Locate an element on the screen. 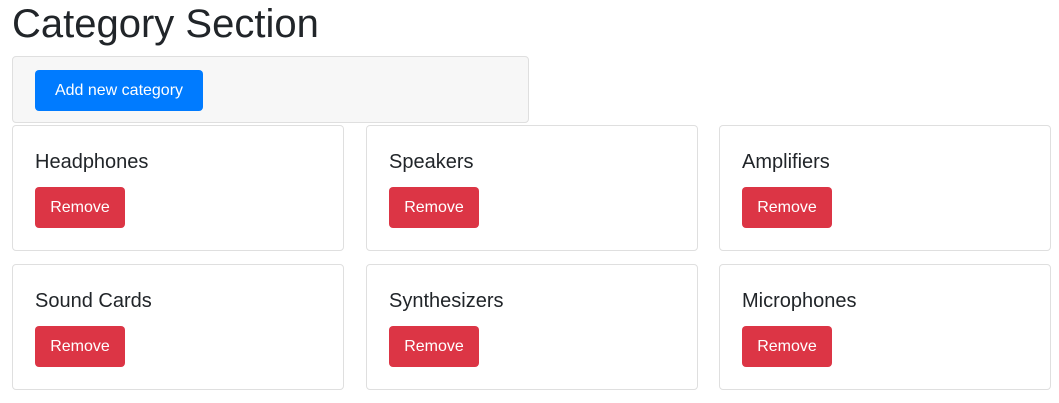 The height and width of the screenshot is (403, 1059). category-card-amplifiers: Amplifiers Remove is located at coordinates (885, 188).